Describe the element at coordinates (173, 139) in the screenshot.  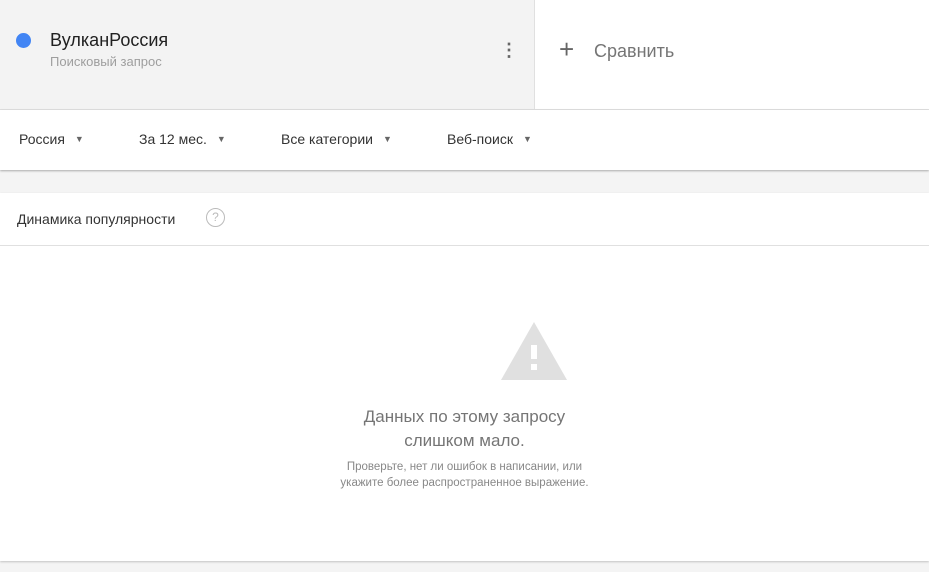
I see `dropdown-label: За 12 мес.` at that location.